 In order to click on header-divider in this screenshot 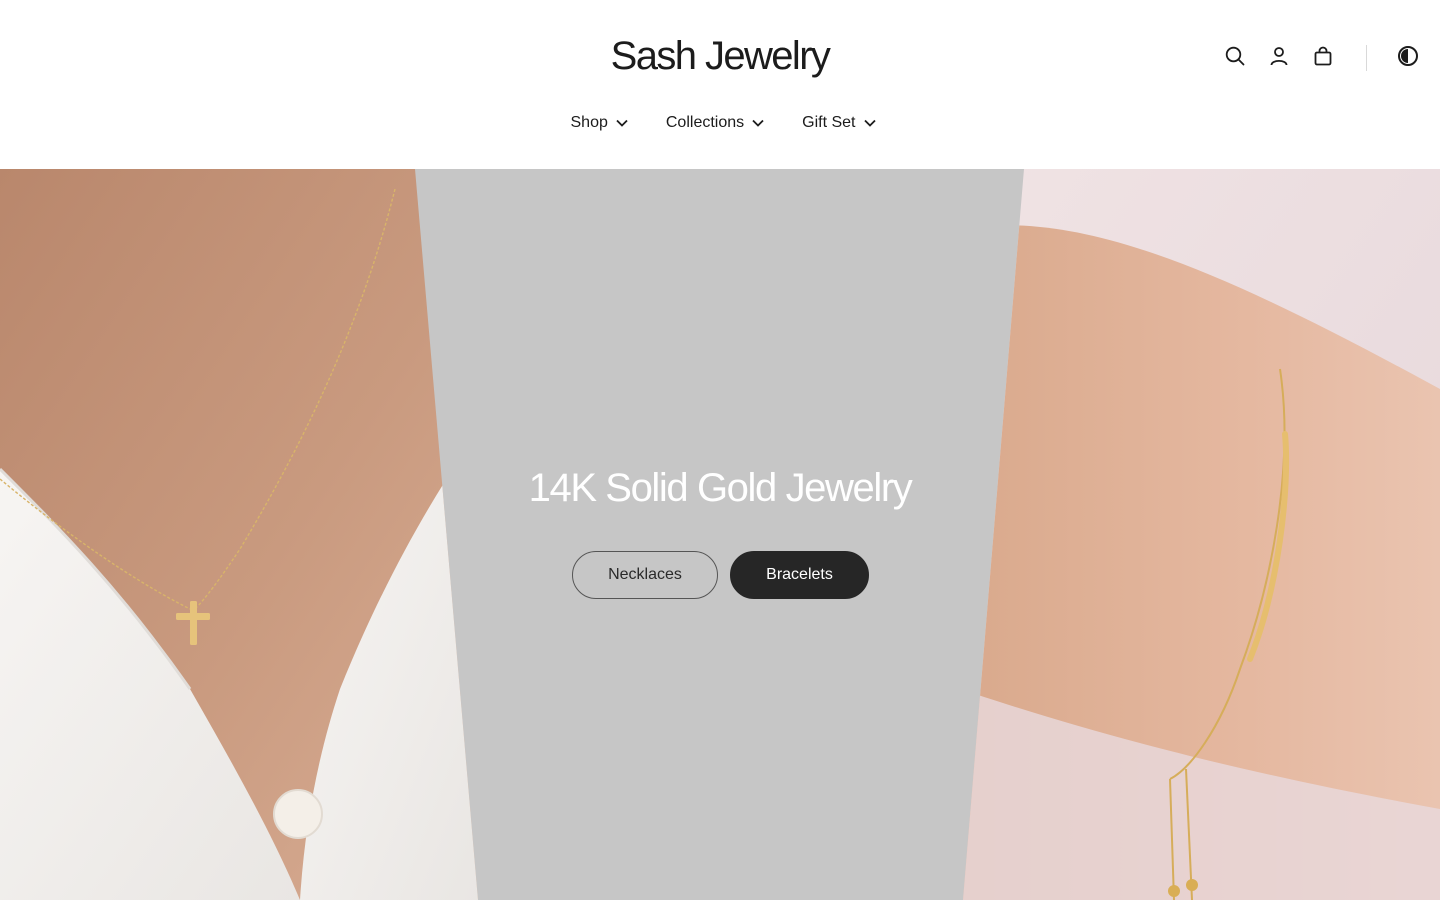, I will do `click(1366, 58)`.